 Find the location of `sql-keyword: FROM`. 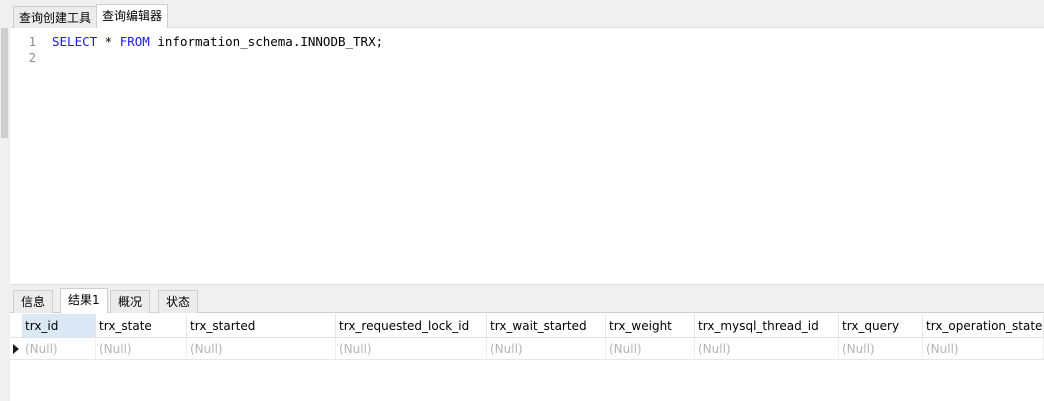

sql-keyword: FROM is located at coordinates (134, 41).